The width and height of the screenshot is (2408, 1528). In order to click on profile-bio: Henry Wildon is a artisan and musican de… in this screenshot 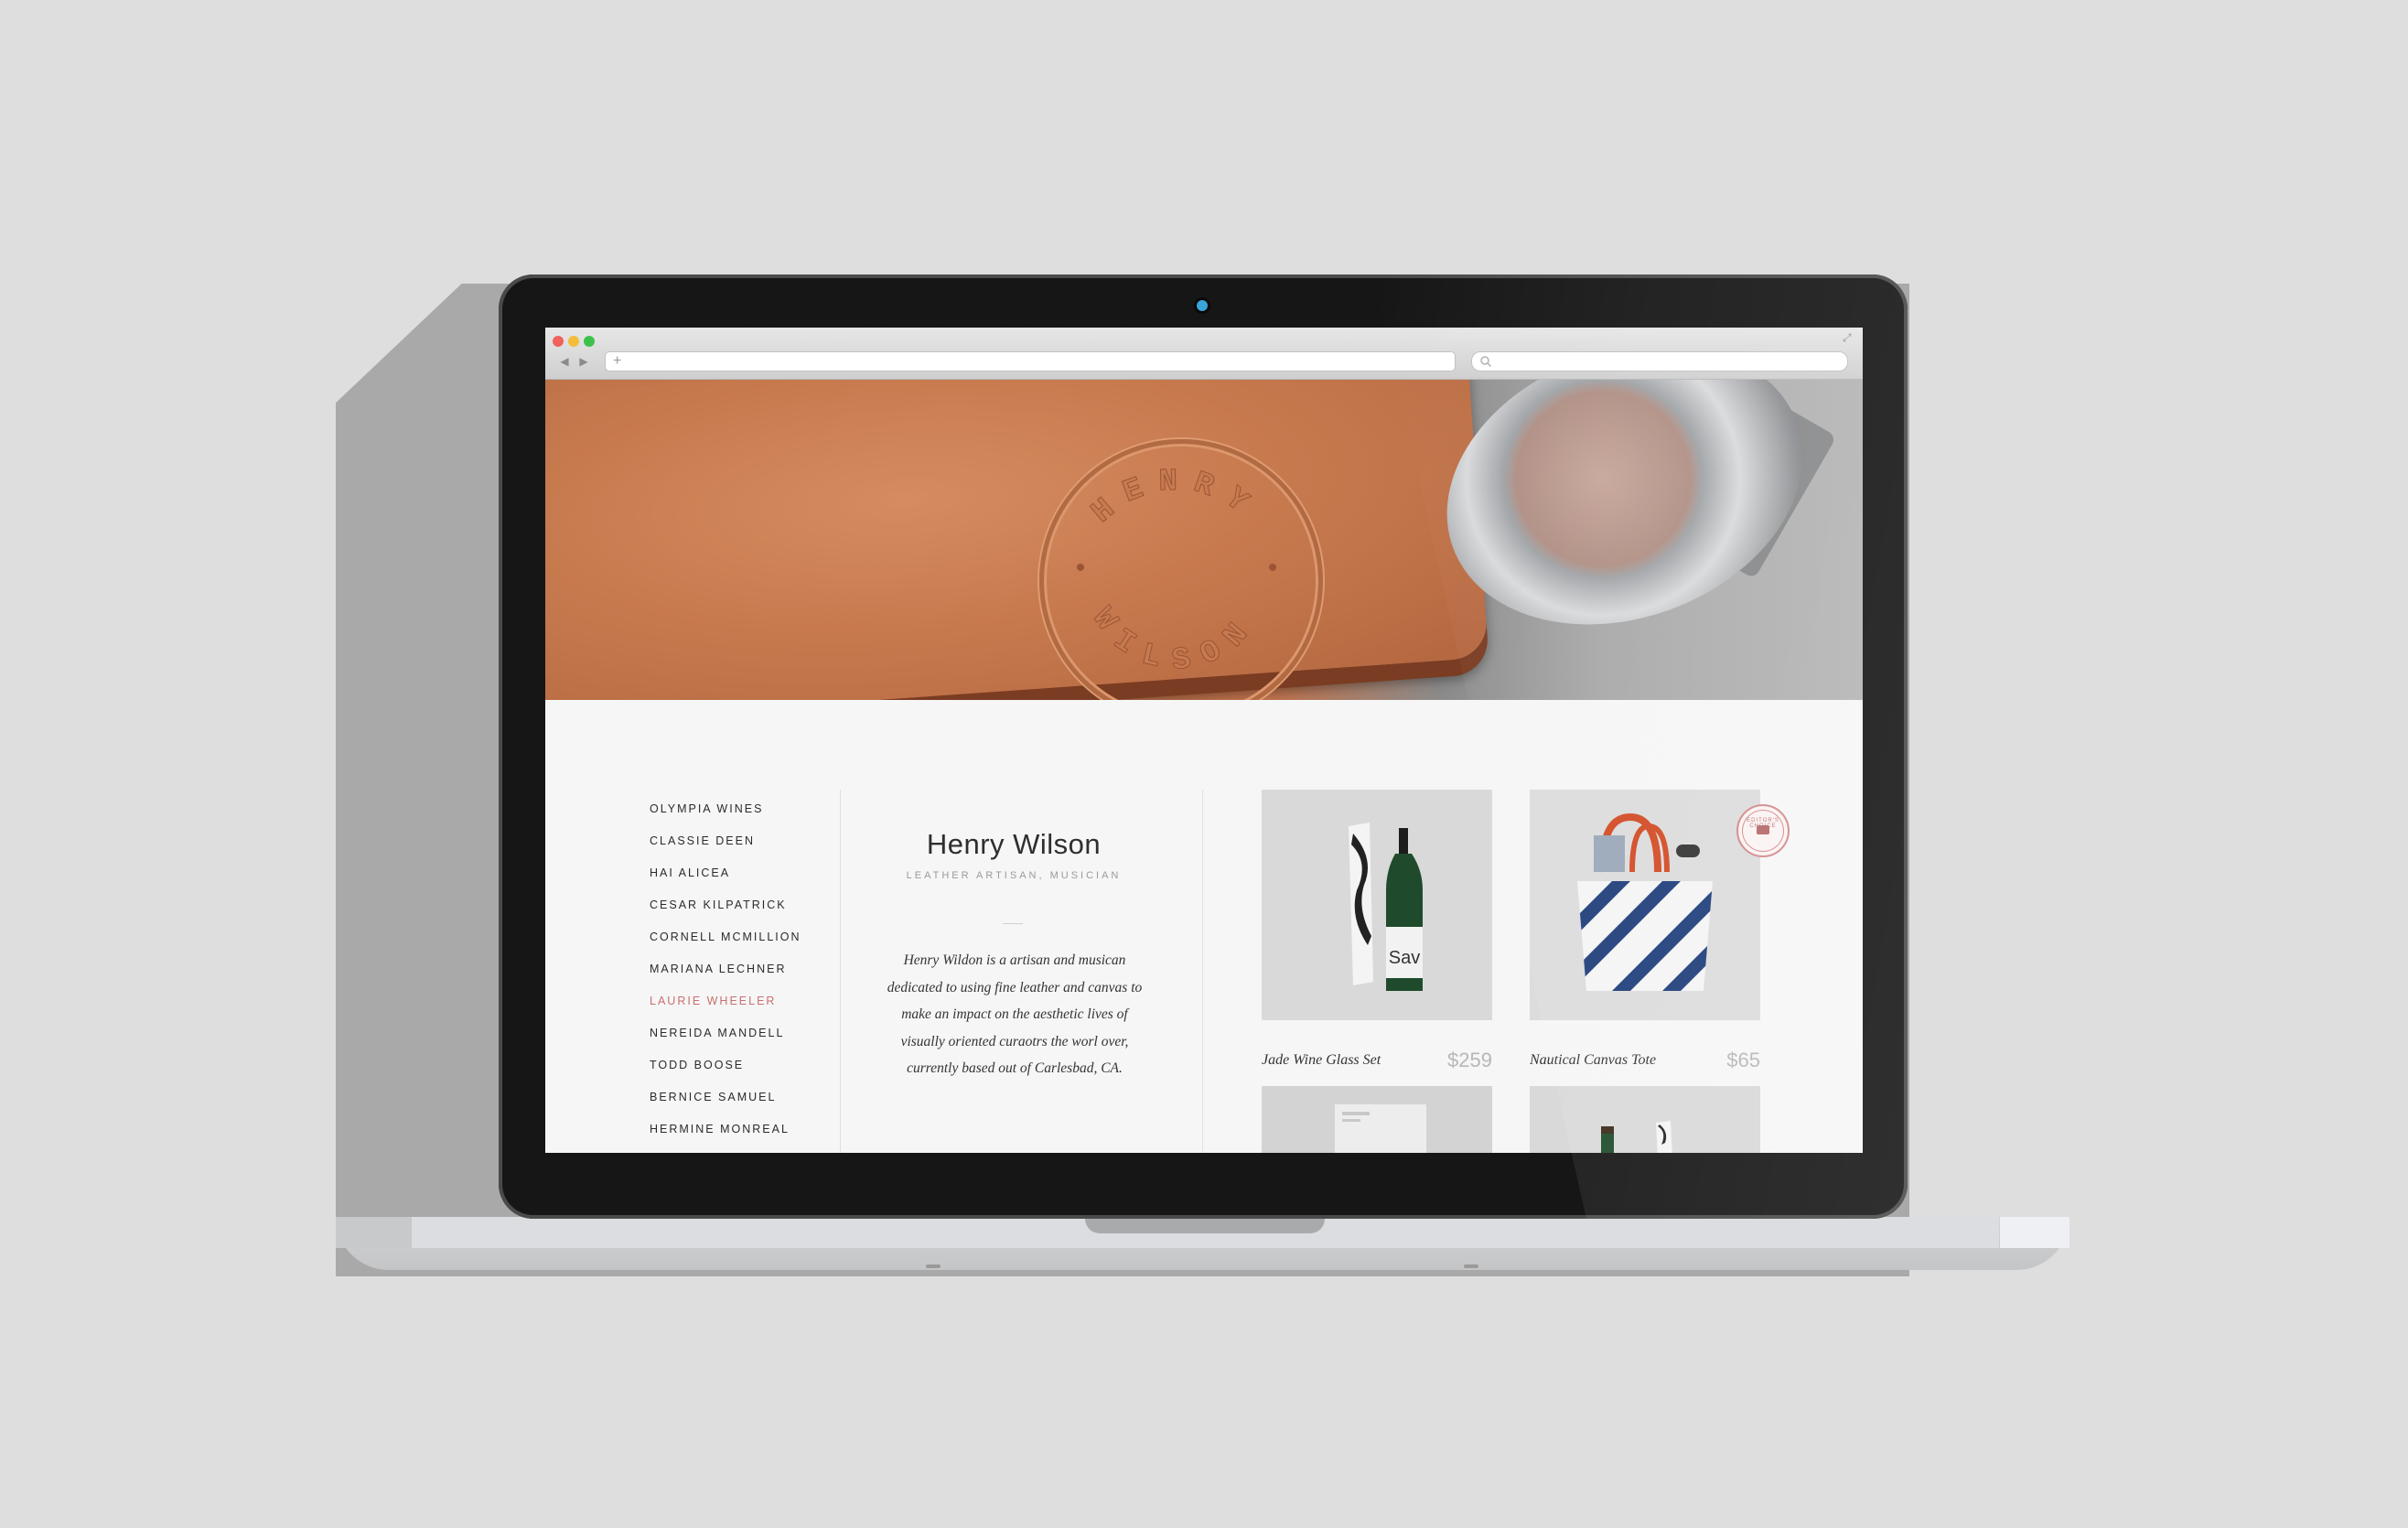, I will do `click(1015, 1014)`.